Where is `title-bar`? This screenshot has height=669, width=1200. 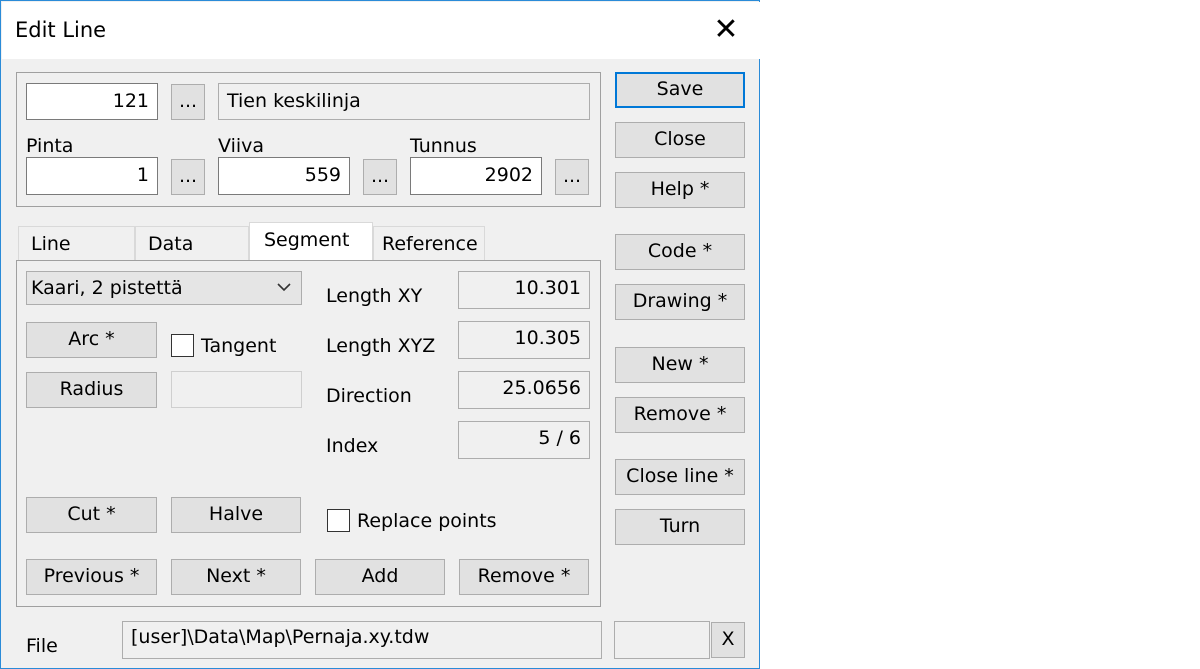
title-bar is located at coordinates (381, 30).